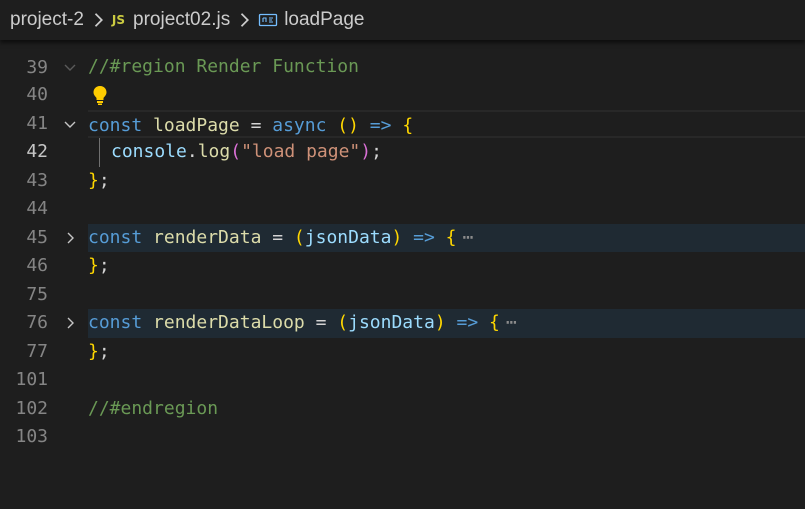 The height and width of the screenshot is (509, 805). I want to click on breadcrumb-file-label: project02.js, so click(182, 19).